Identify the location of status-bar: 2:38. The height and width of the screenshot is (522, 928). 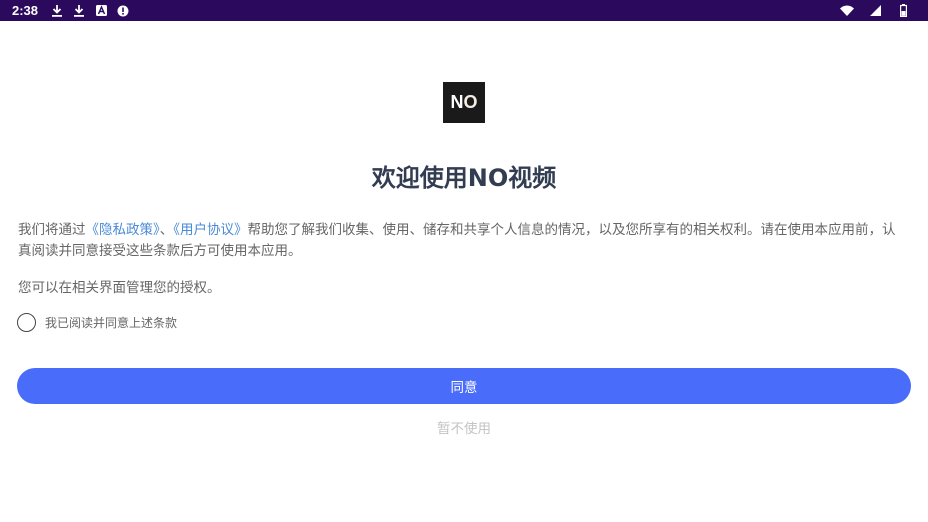
(464, 10).